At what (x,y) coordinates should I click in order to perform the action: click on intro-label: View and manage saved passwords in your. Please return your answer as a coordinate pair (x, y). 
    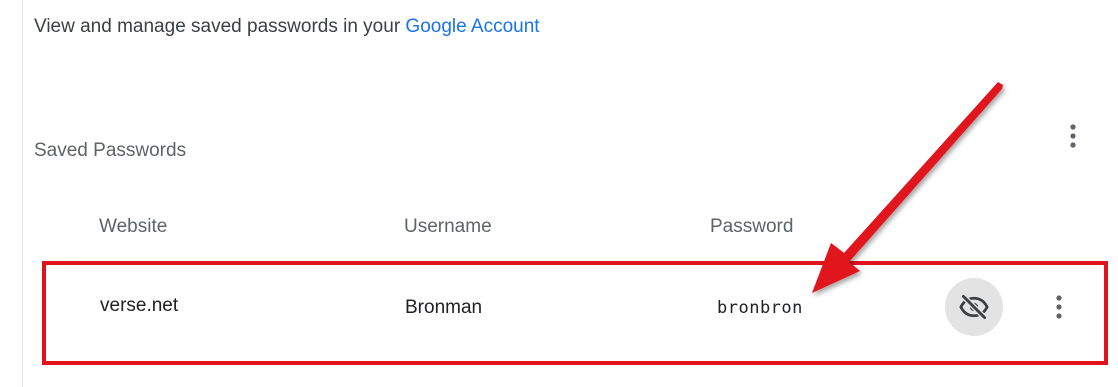
    Looking at the image, I should click on (220, 26).